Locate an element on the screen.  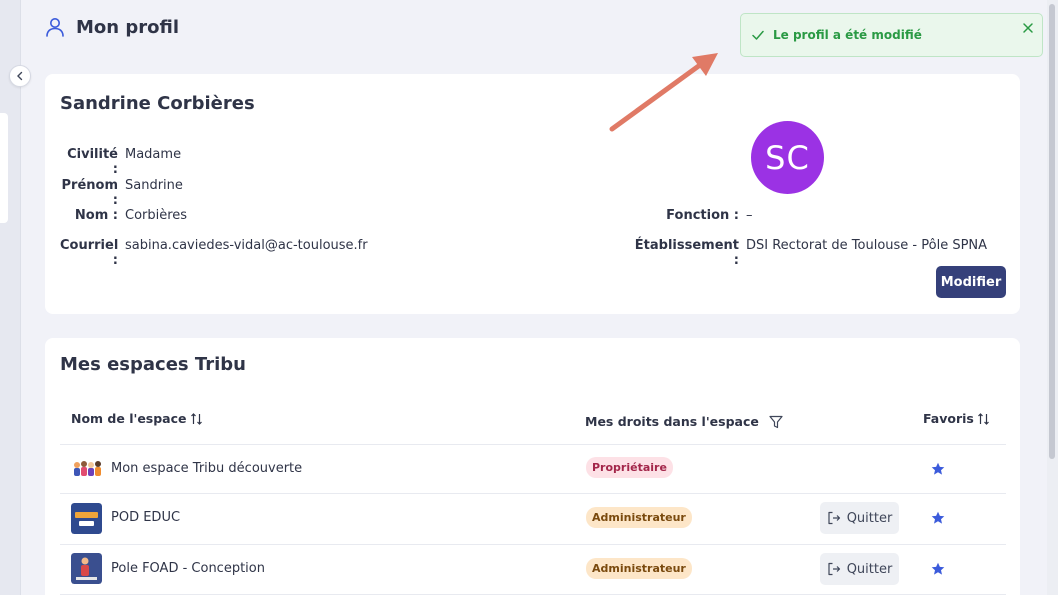
space-name: Pole FOAD - Conception is located at coordinates (188, 568).